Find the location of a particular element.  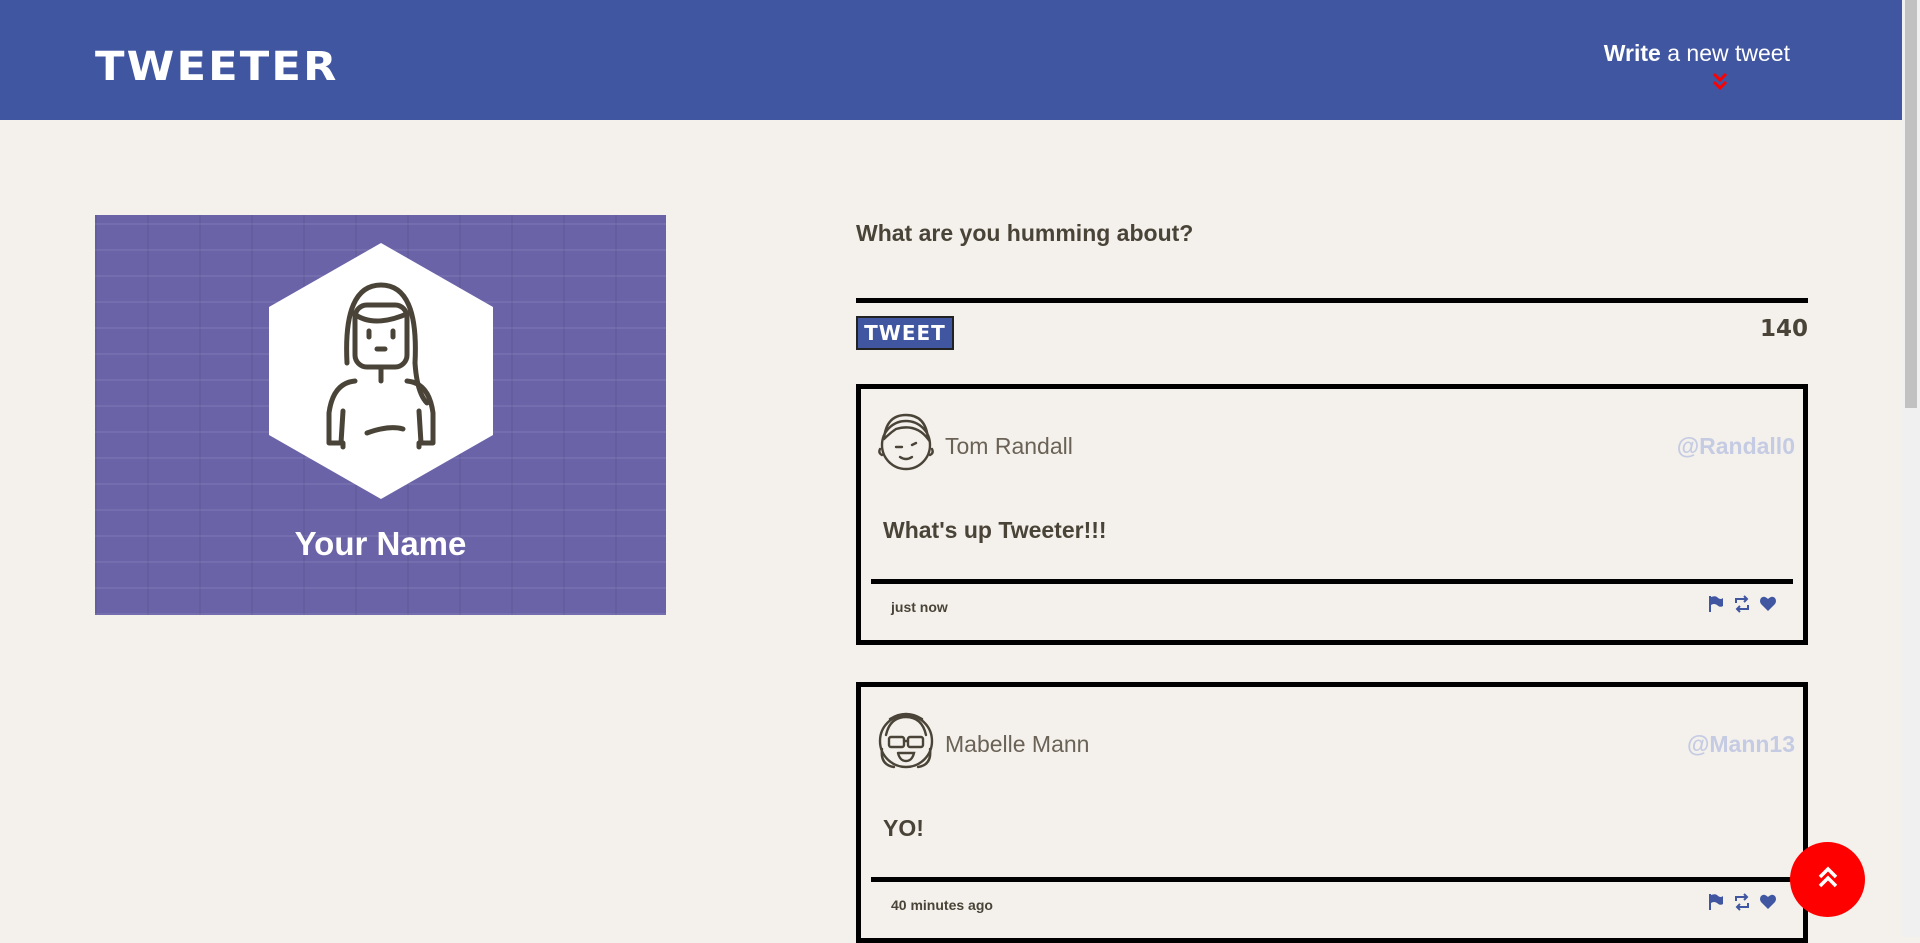

scroll-to-top-button is located at coordinates (1827, 879).